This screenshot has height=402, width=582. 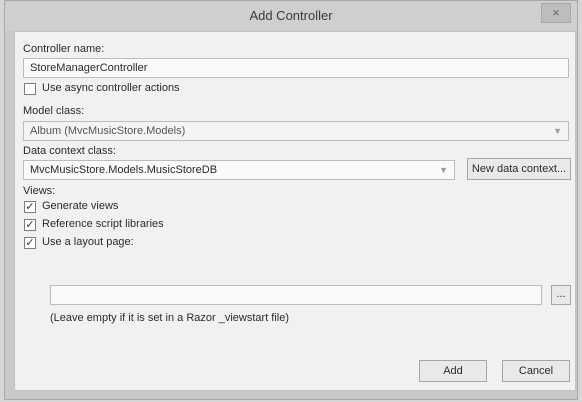 What do you see at coordinates (64, 49) in the screenshot?
I see `controller-name-label: Controller name:` at bounding box center [64, 49].